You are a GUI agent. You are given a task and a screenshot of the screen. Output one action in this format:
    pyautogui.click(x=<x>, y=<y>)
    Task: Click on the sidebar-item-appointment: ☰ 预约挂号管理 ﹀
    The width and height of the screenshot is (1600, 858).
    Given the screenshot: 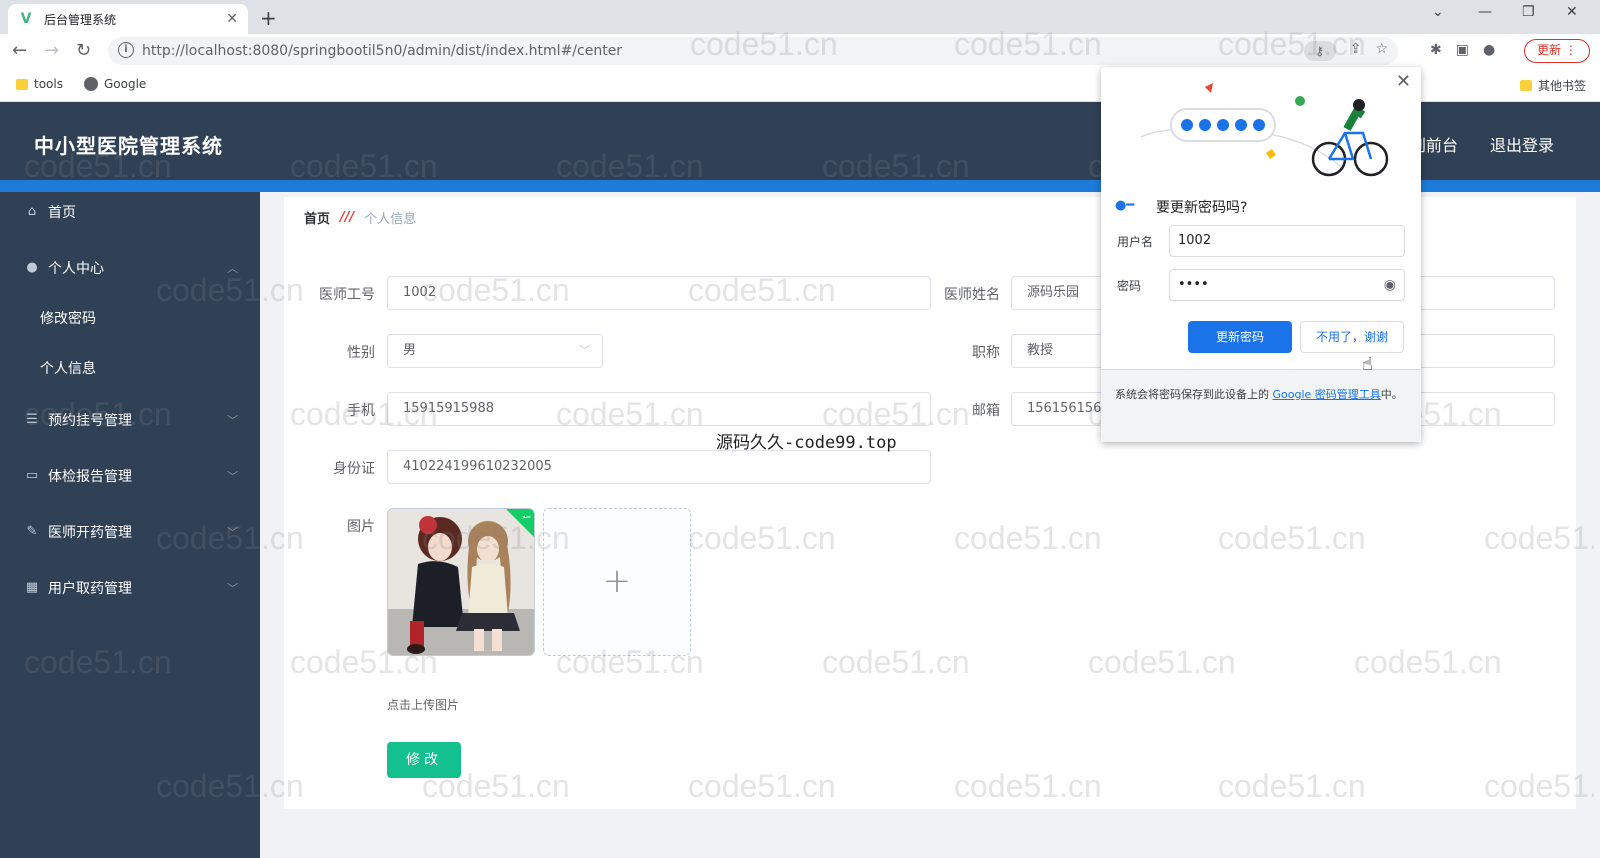 What is the action you would take?
    pyautogui.click(x=130, y=420)
    